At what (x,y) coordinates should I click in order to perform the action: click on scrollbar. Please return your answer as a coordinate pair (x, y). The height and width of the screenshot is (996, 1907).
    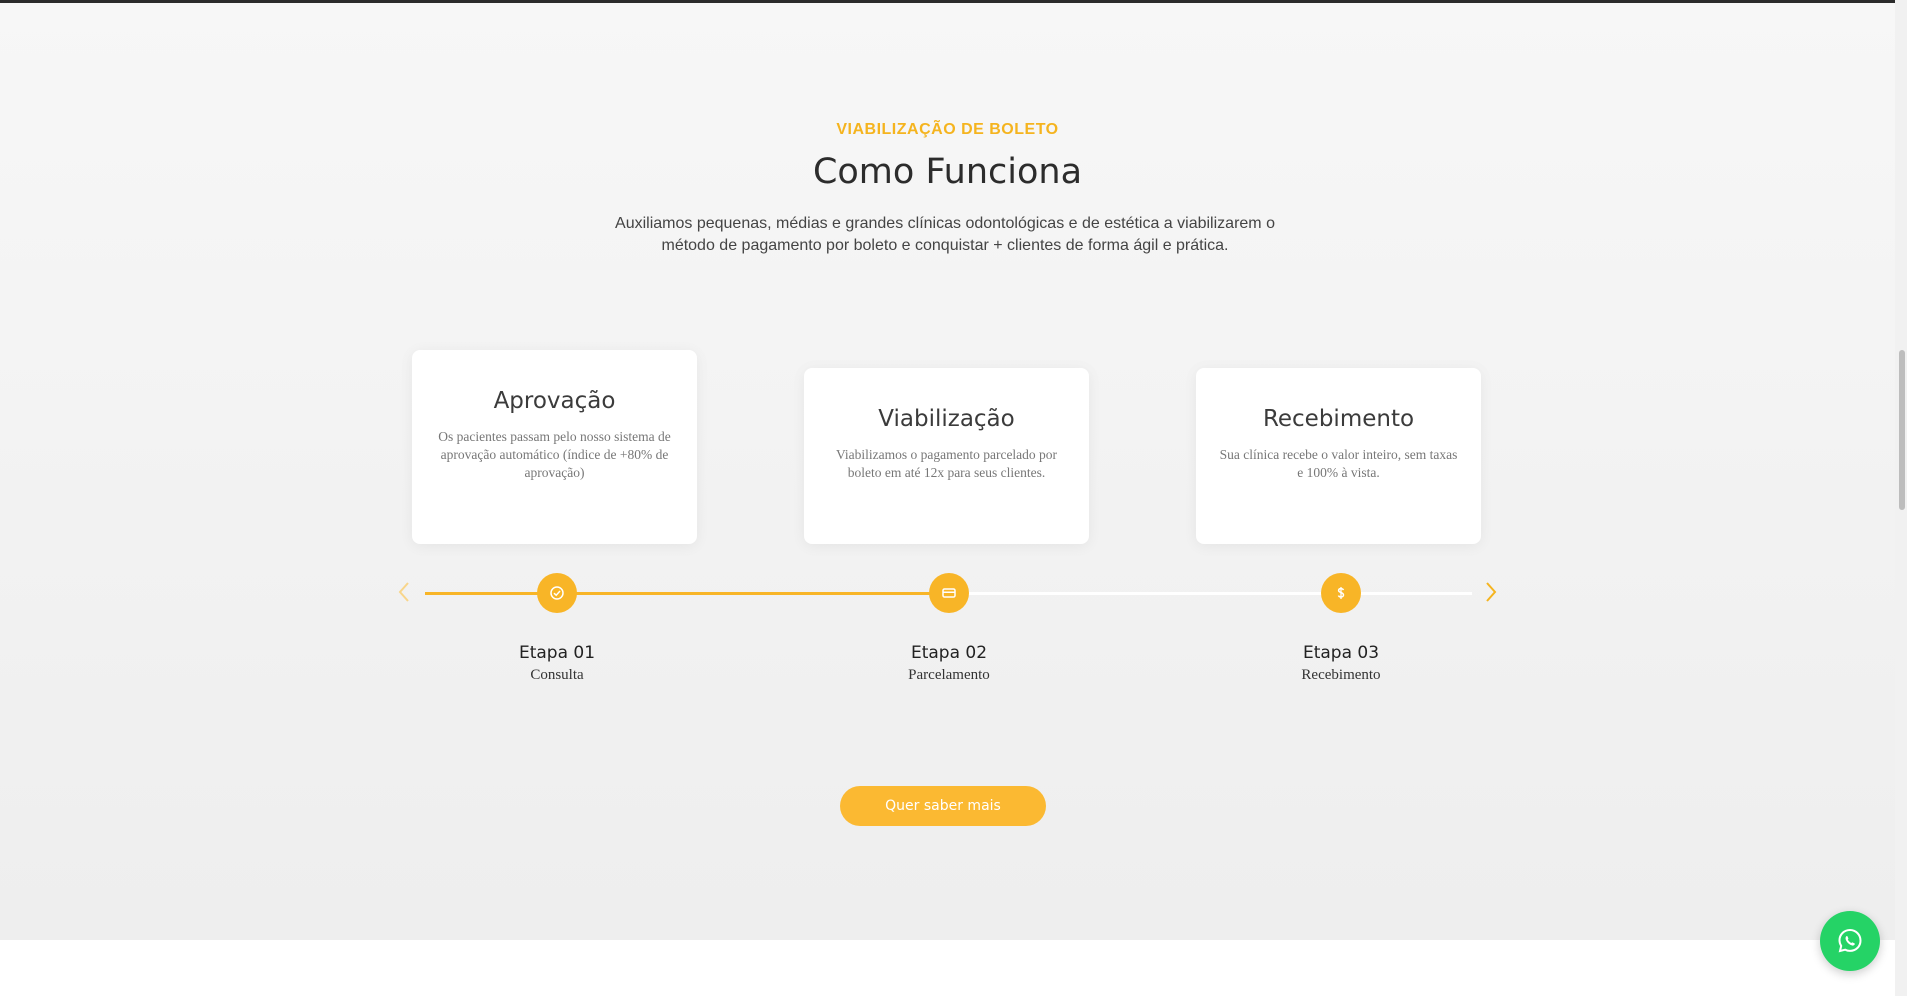
    Looking at the image, I should click on (1901, 498).